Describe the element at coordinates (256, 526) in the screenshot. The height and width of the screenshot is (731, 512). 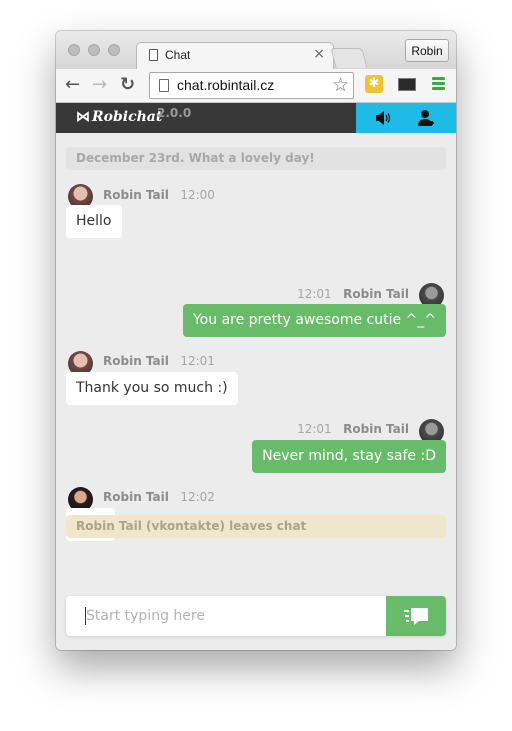
I see `leave-notice: Robin Tail (vkontakte) leaves chat` at that location.